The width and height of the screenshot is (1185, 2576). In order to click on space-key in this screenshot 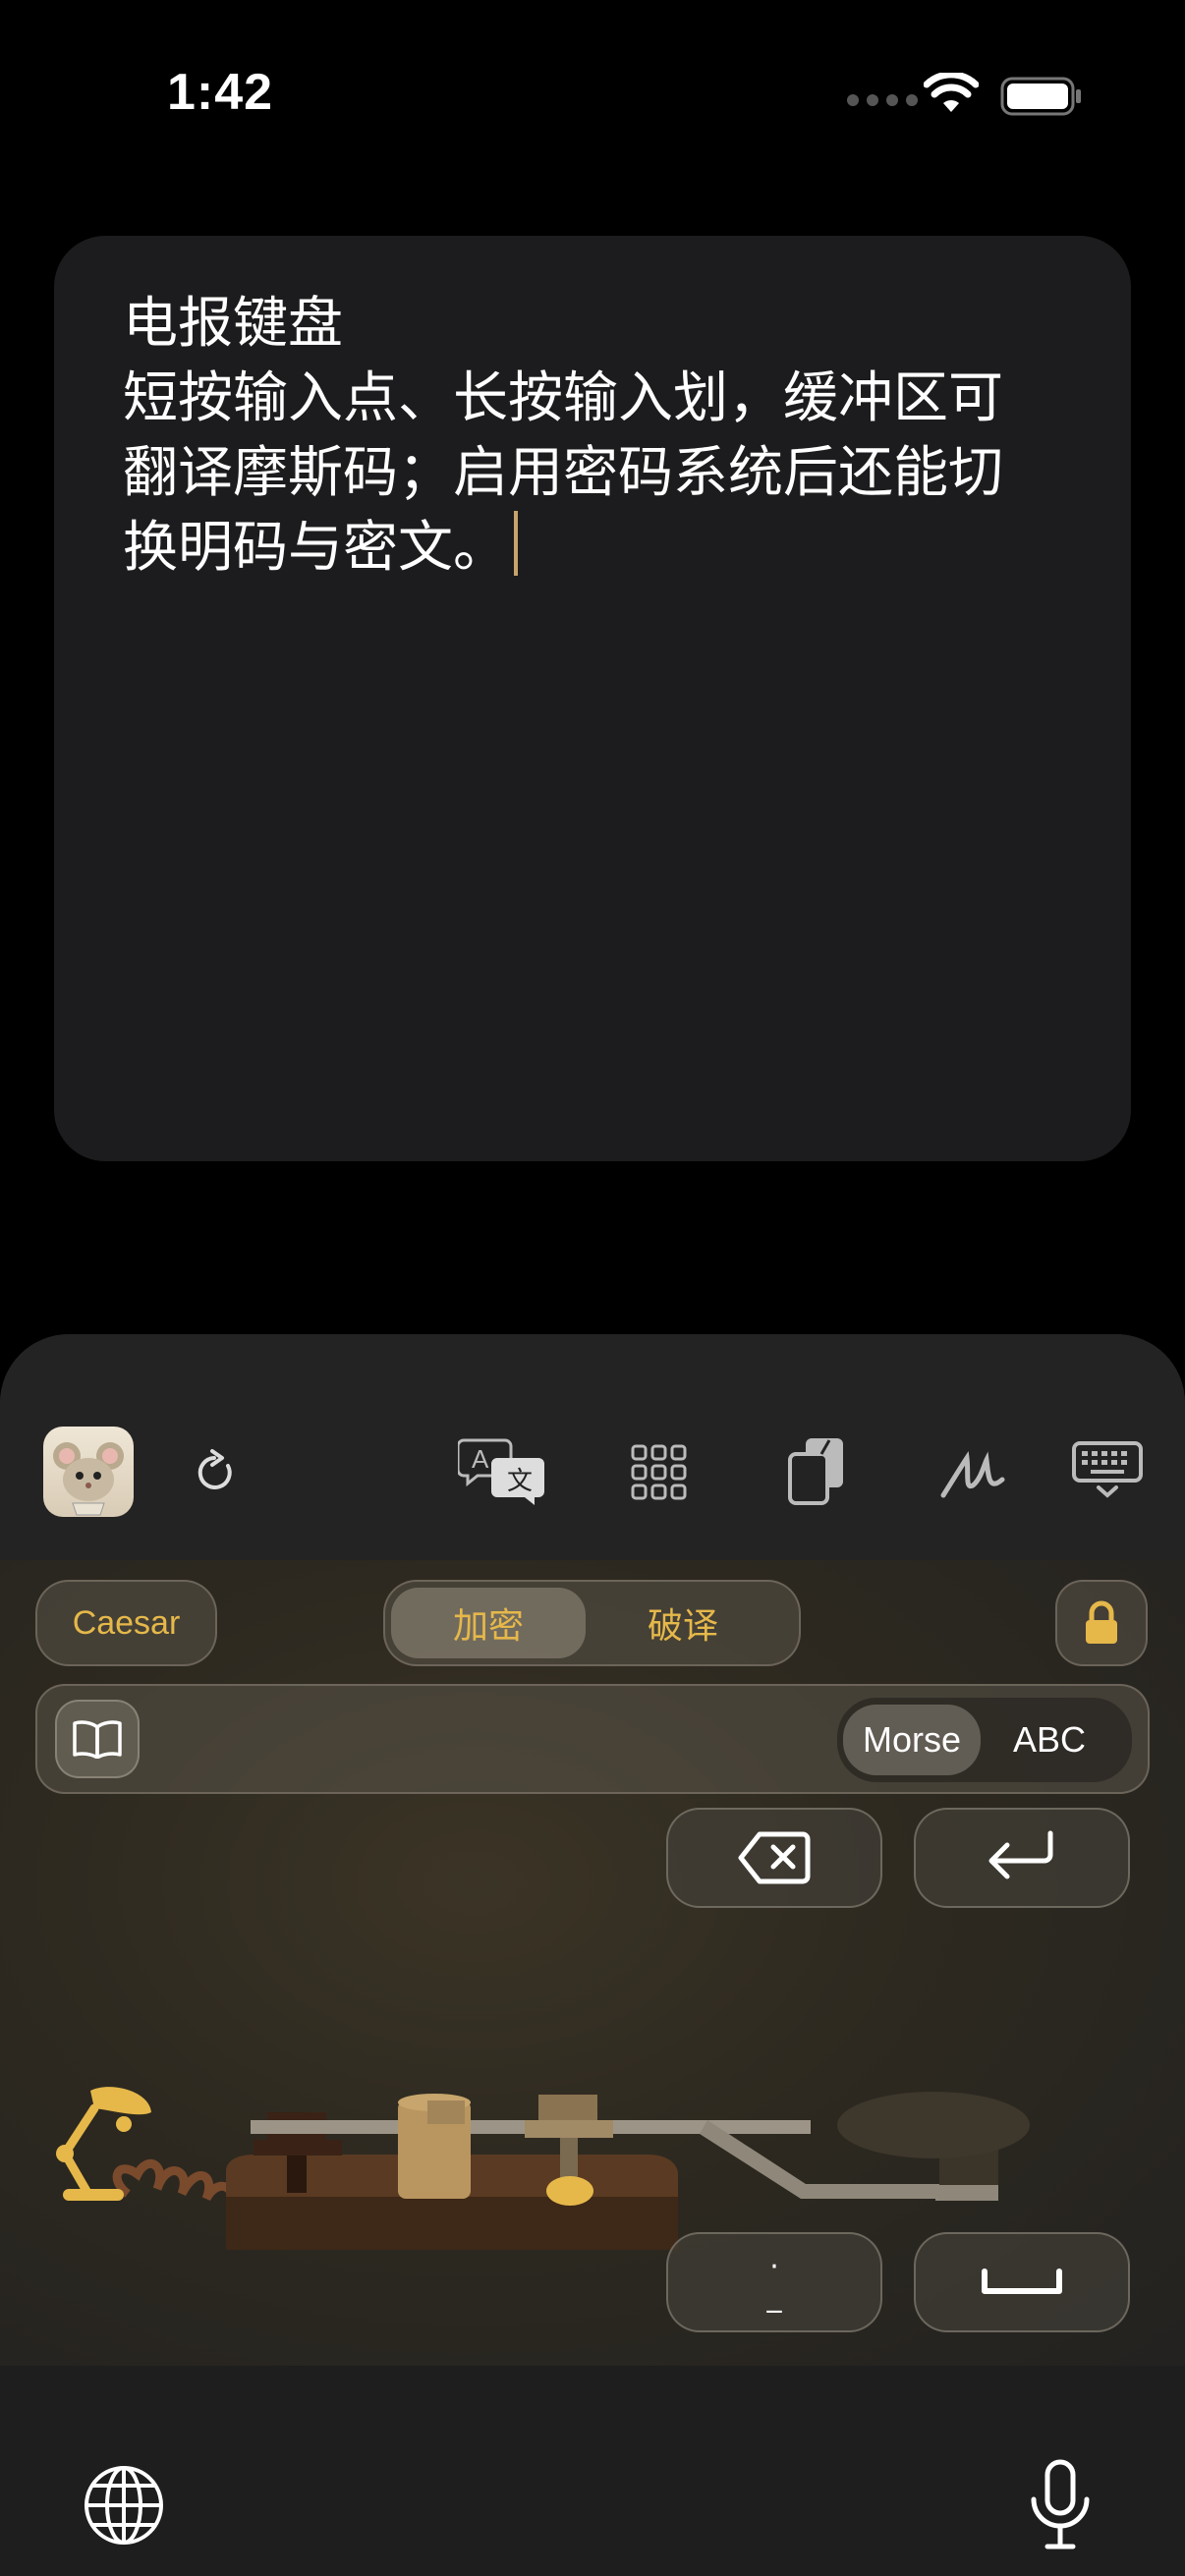, I will do `click(1022, 2282)`.